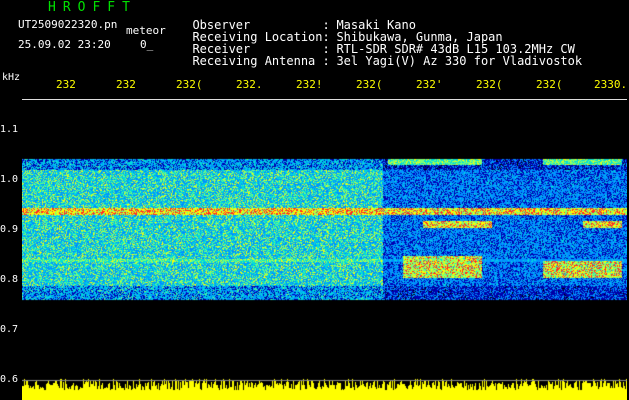  I want to click on y-tick-label: 1.1, so click(9, 129).